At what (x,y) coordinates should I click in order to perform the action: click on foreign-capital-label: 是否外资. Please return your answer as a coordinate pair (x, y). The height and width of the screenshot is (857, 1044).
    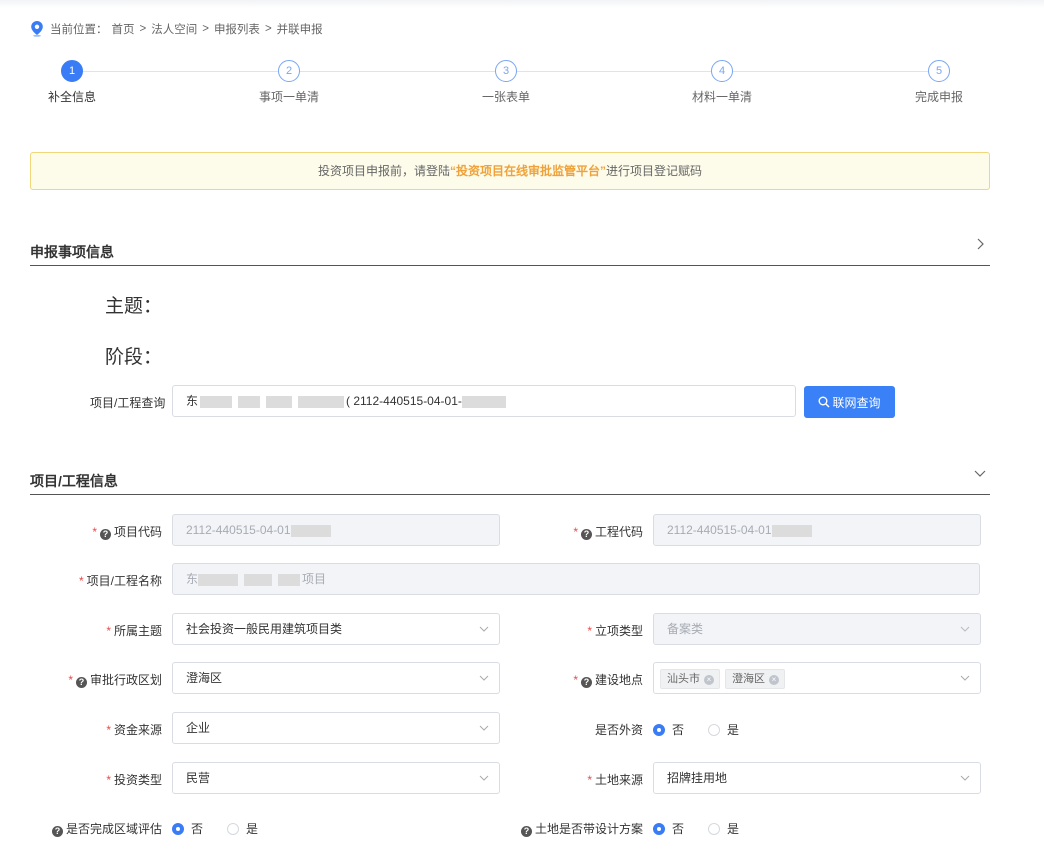
    Looking at the image, I should click on (618, 730).